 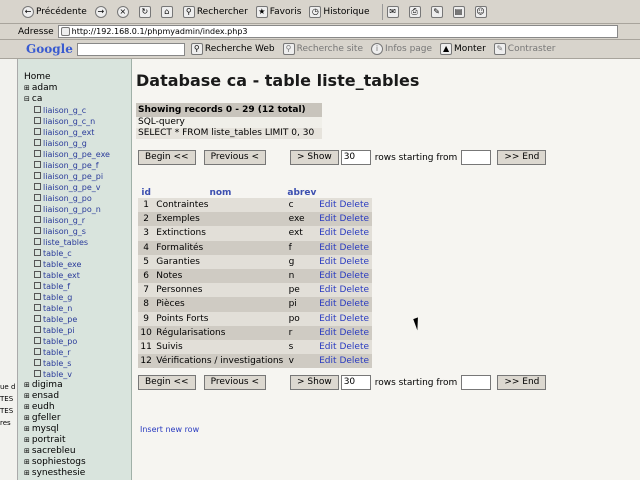 What do you see at coordinates (77, 264) in the screenshot?
I see `table-link: table_exe` at bounding box center [77, 264].